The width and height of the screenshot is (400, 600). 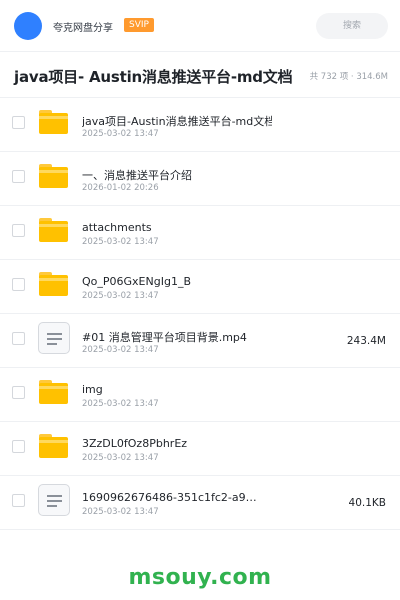 What do you see at coordinates (366, 341) in the screenshot?
I see `file-size: 243.4M` at bounding box center [366, 341].